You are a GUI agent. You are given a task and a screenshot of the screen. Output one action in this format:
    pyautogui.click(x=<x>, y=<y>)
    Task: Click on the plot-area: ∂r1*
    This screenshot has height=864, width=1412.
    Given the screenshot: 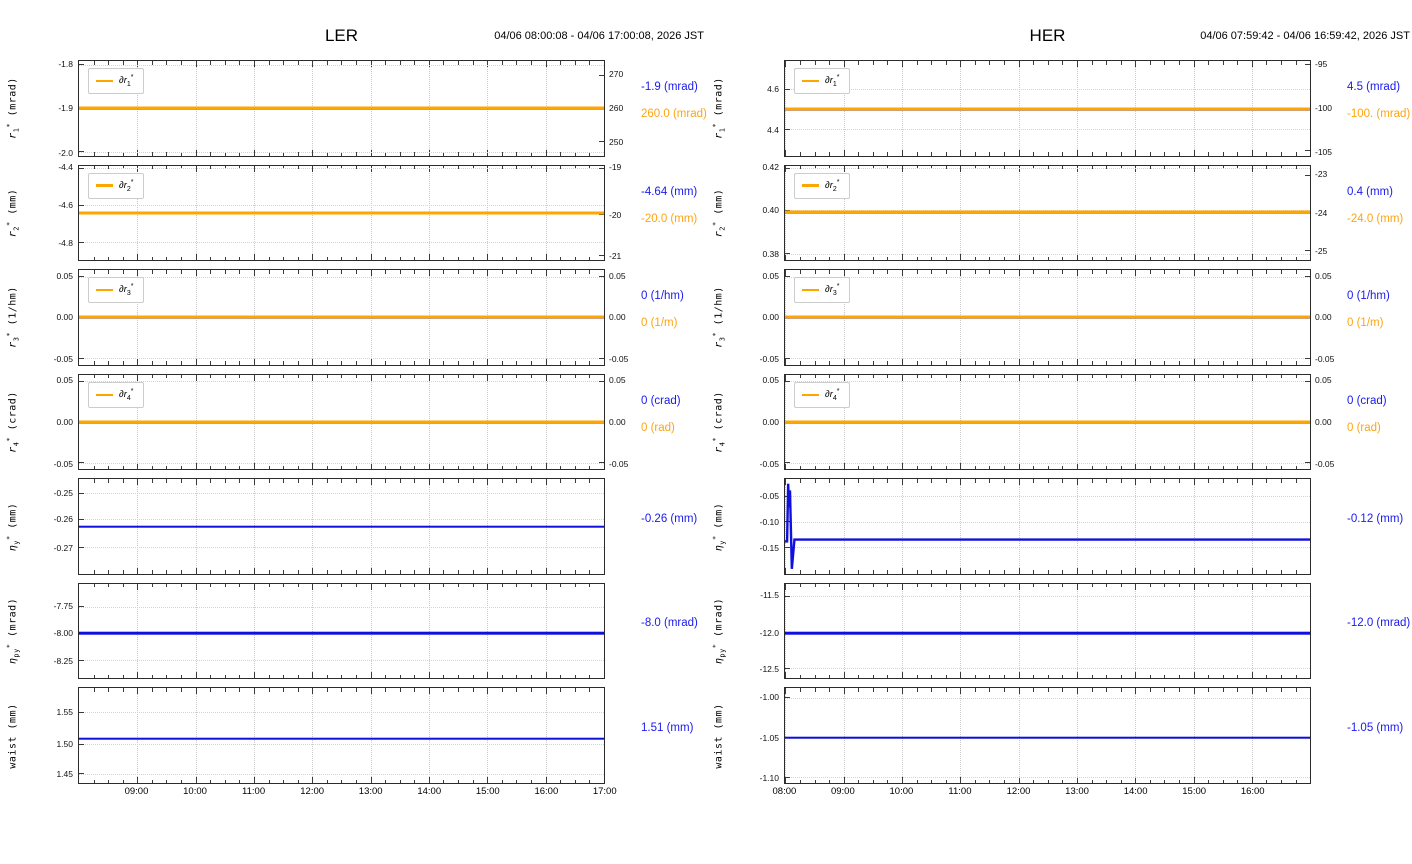 What is the action you would take?
    pyautogui.click(x=341, y=108)
    